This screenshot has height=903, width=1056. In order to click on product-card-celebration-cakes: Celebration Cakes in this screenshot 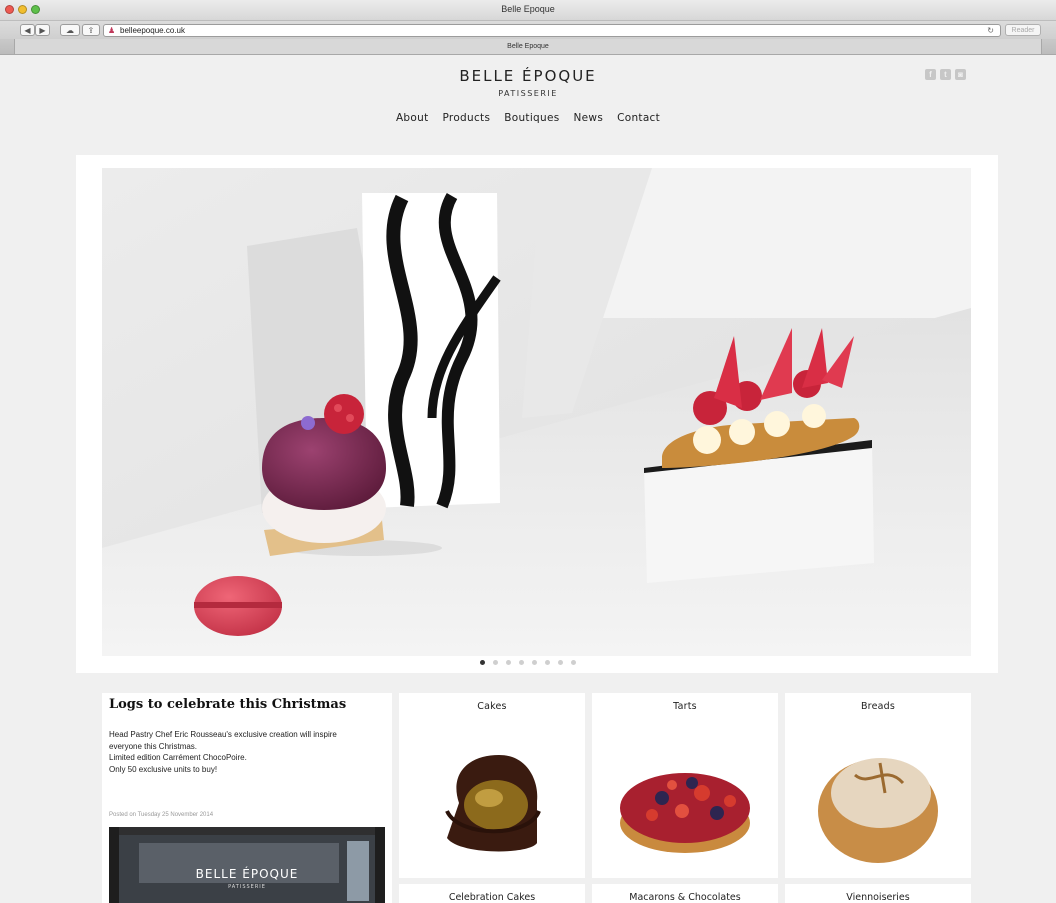, I will do `click(492, 893)`.